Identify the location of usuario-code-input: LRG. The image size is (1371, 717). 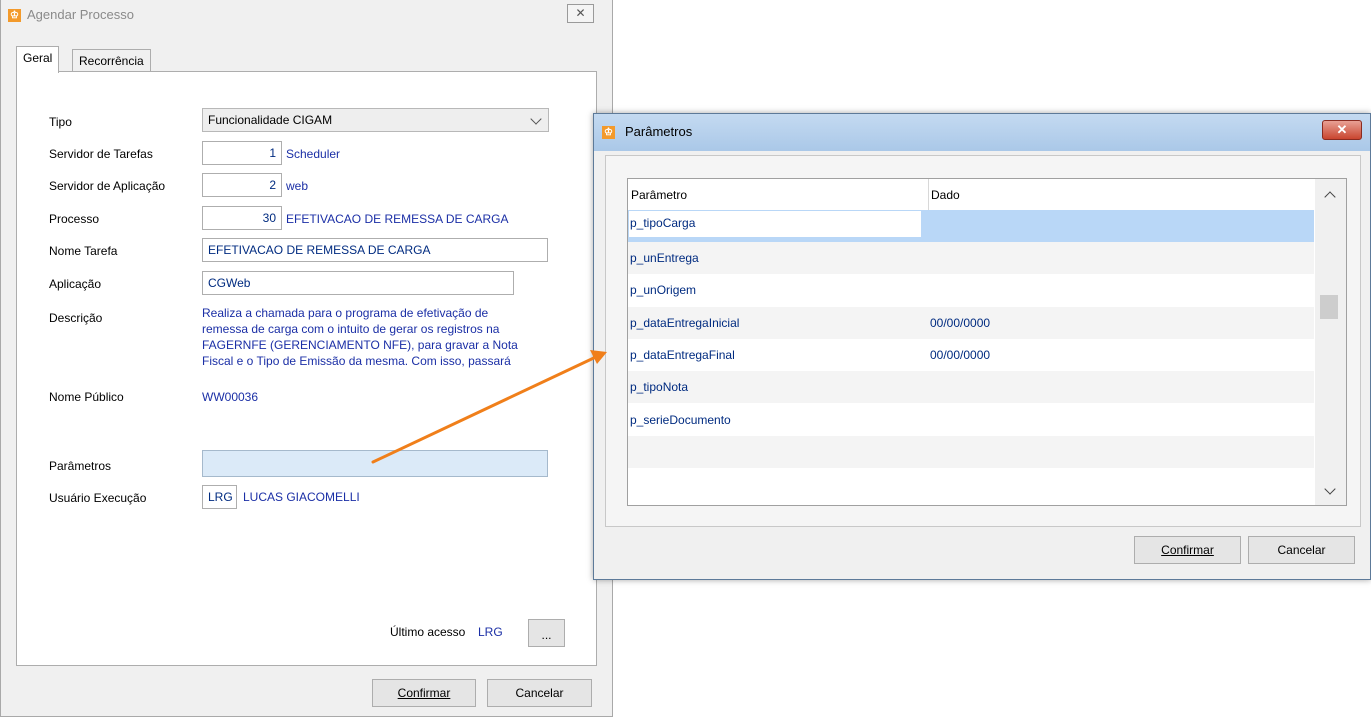
(219, 497).